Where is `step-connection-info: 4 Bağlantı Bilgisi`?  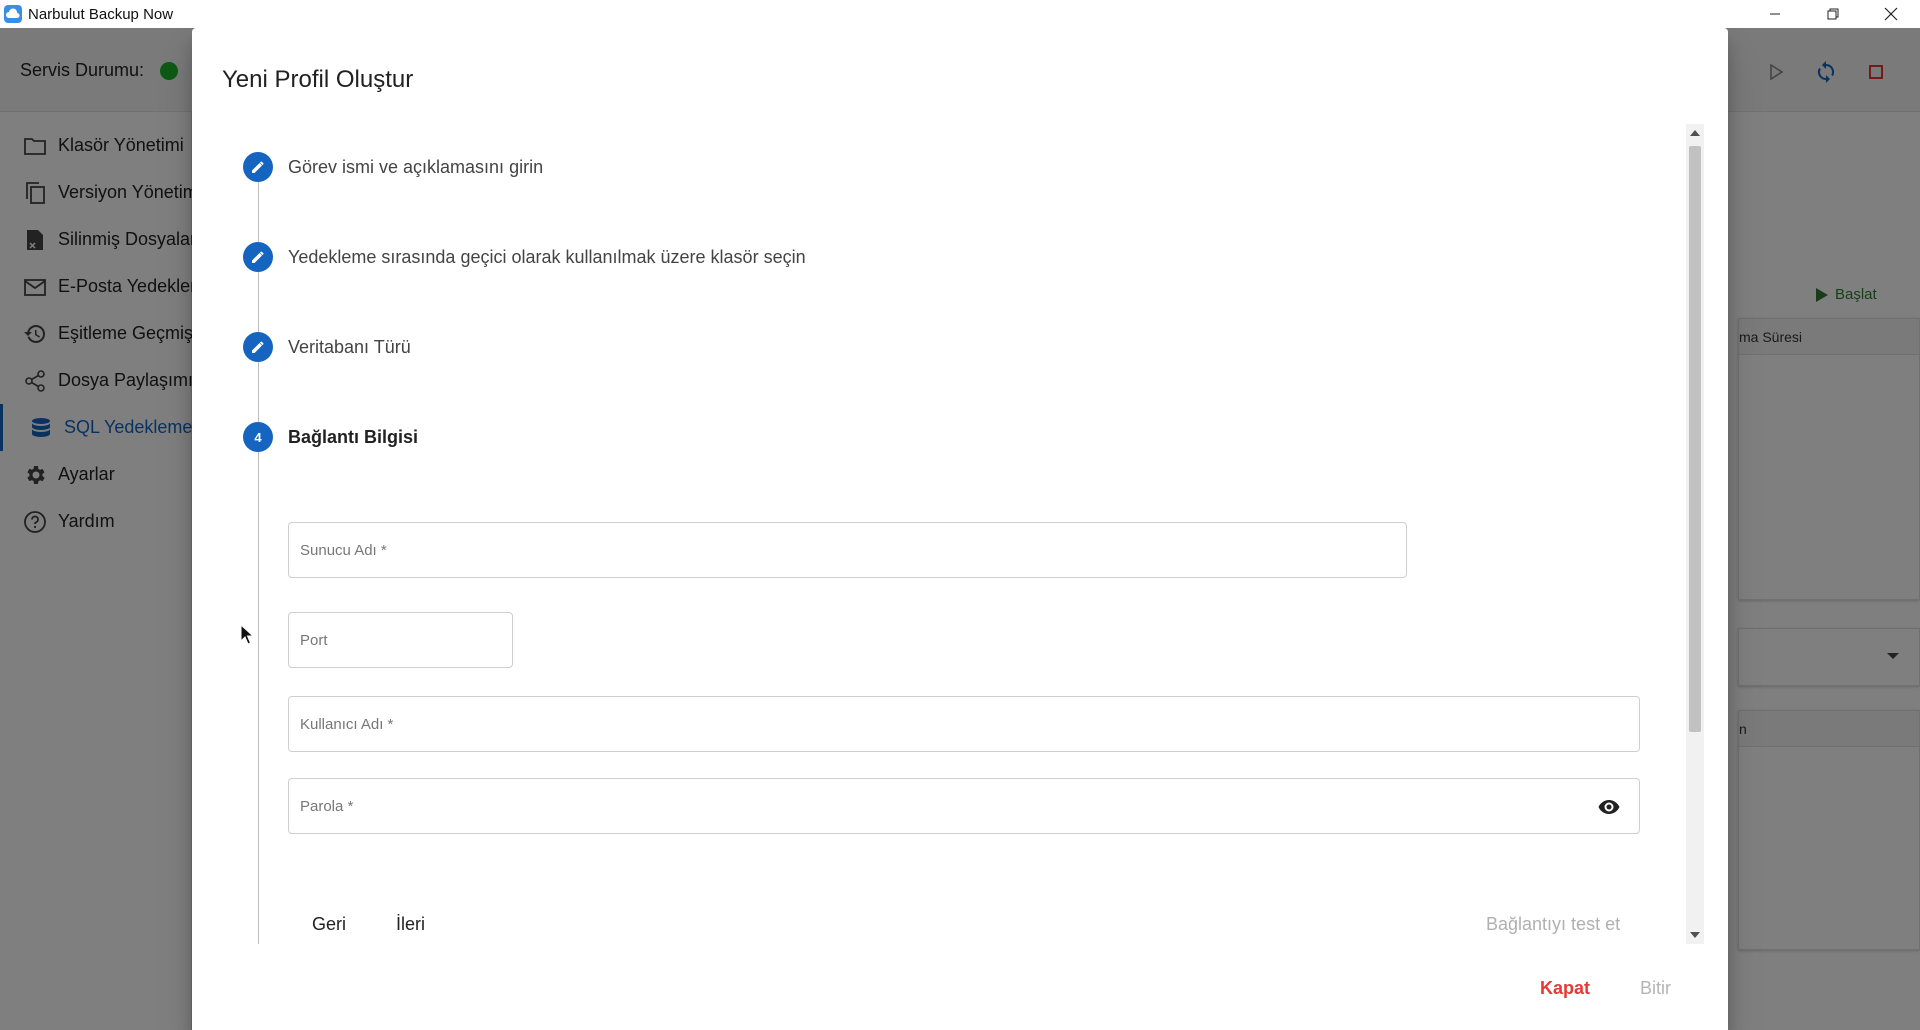 step-connection-info: 4 Bağlantı Bilgisi is located at coordinates (330, 437).